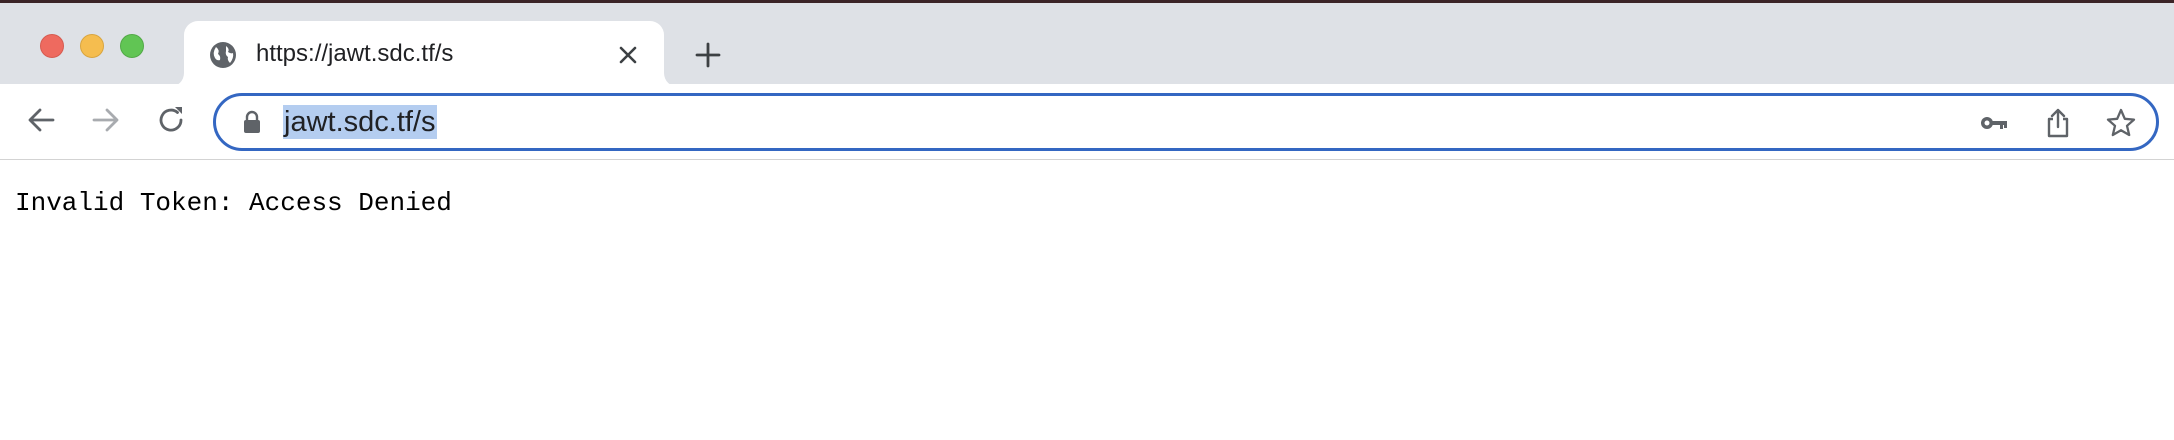 Image resolution: width=2174 pixels, height=440 pixels. What do you see at coordinates (52, 46) in the screenshot?
I see `window-close-button` at bounding box center [52, 46].